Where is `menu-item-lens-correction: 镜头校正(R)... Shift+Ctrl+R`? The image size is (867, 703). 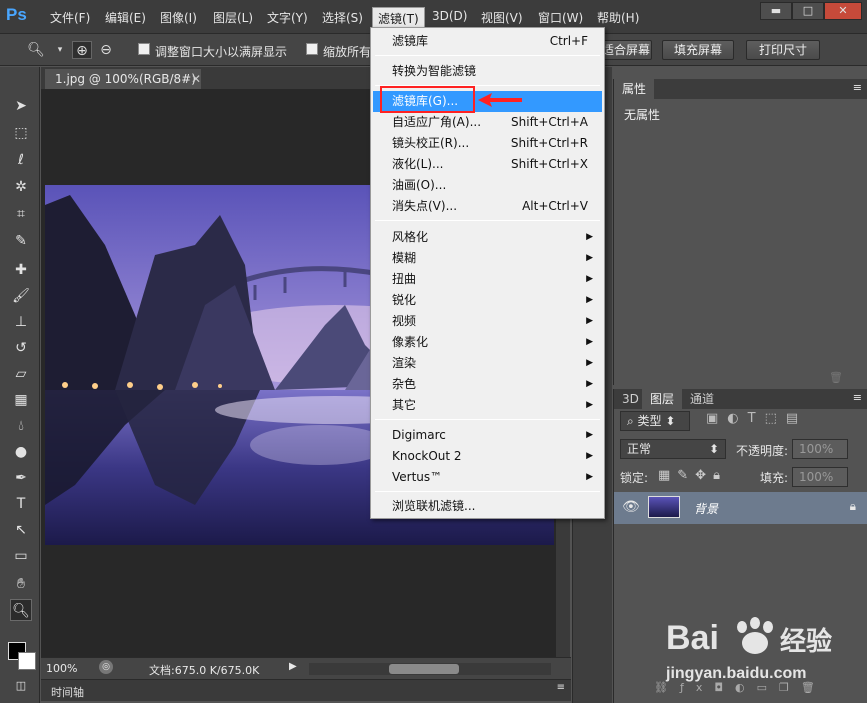
menu-item-lens-correction: 镜头校正(R)... Shift+Ctrl+R is located at coordinates (487, 143).